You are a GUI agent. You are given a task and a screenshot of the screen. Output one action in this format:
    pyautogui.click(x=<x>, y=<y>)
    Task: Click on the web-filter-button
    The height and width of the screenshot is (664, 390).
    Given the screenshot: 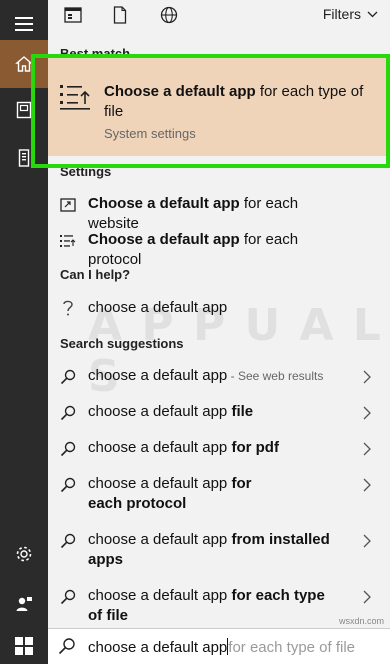 What is the action you would take?
    pyautogui.click(x=169, y=15)
    